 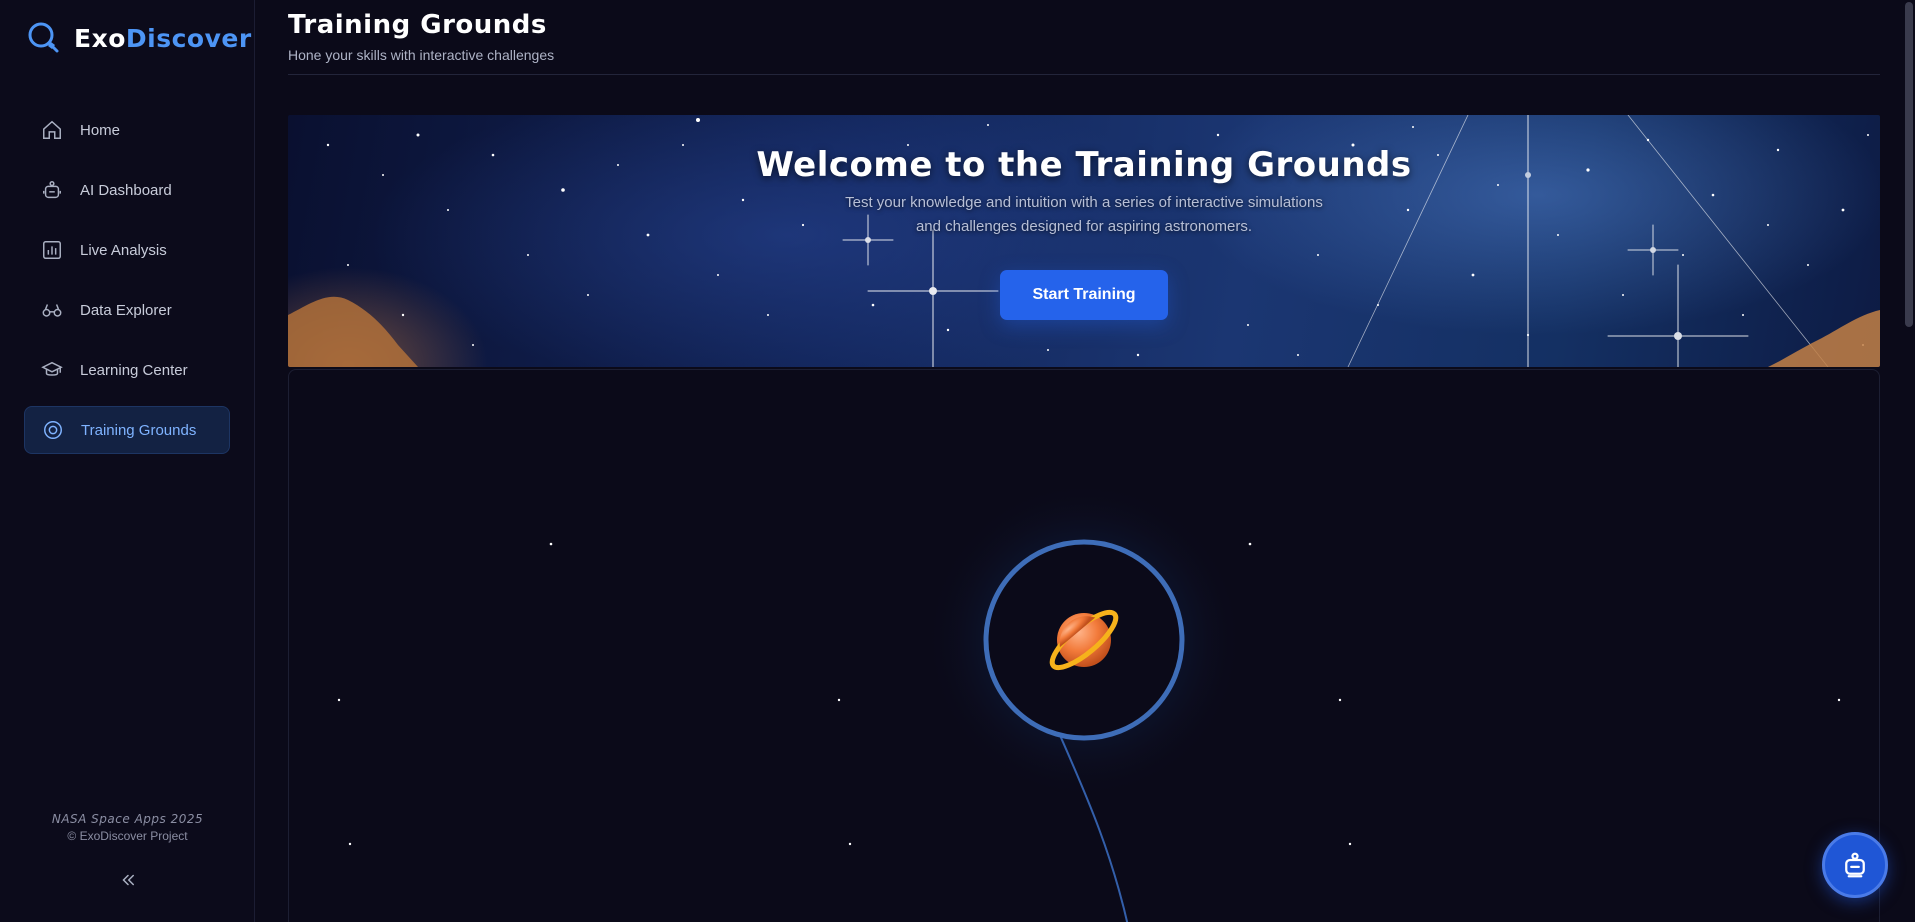 What do you see at coordinates (417, 25) in the screenshot?
I see `page-title: Training Grounds` at bounding box center [417, 25].